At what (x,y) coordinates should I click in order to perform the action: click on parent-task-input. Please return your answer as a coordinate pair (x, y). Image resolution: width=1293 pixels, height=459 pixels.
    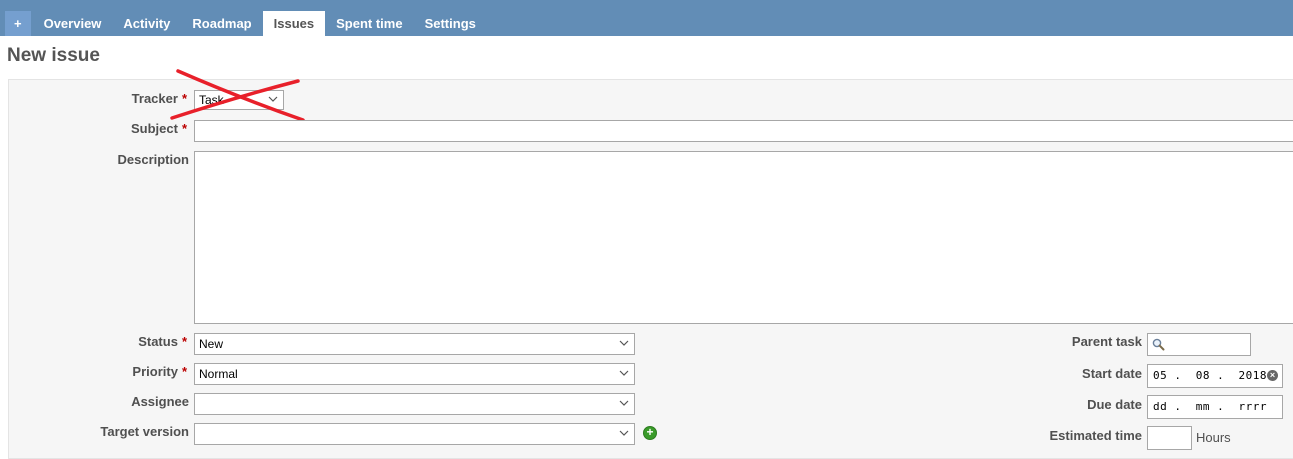
    Looking at the image, I should click on (1199, 344).